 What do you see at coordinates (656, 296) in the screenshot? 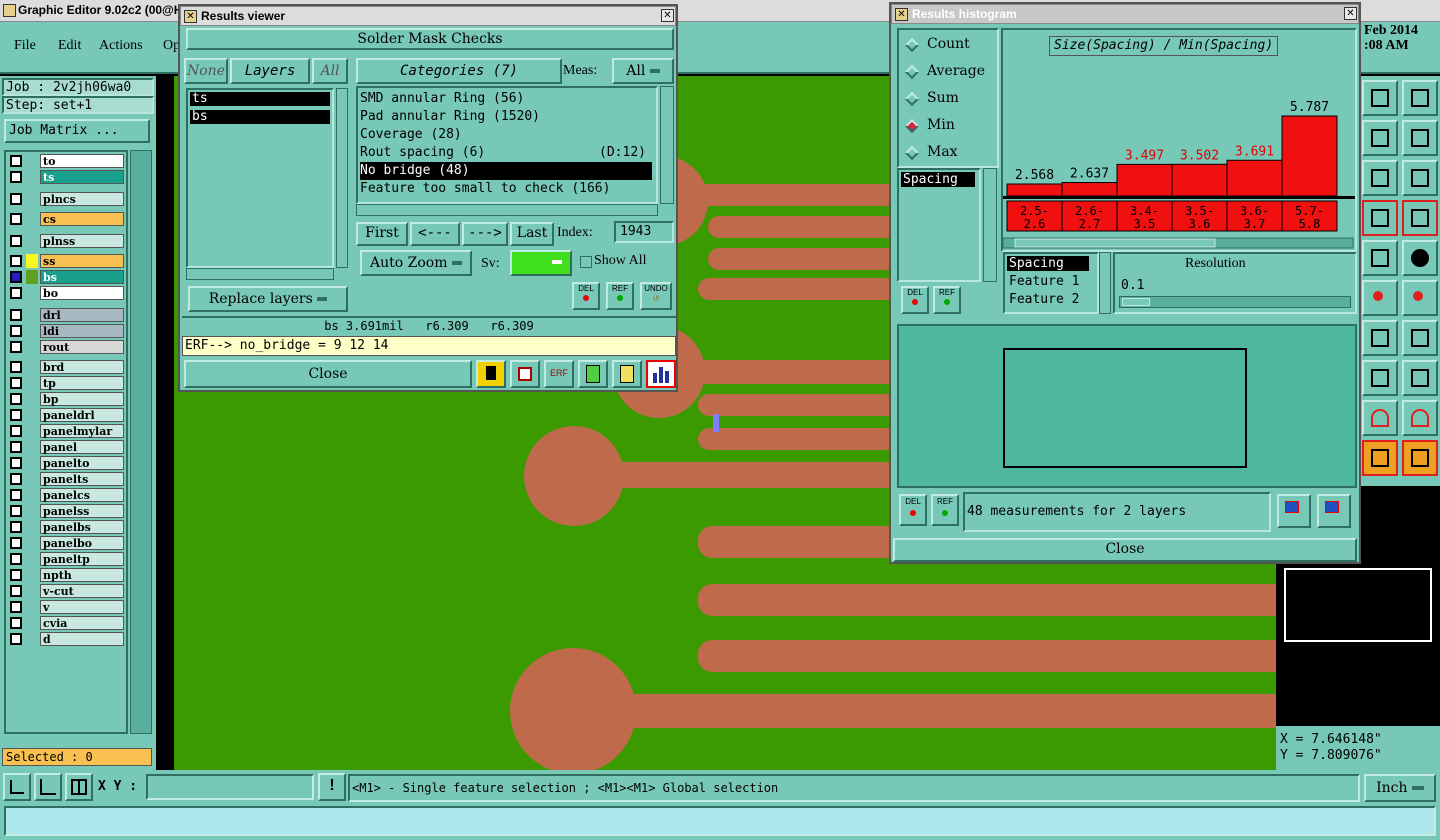
I see `undo-button: UNDO ↺` at bounding box center [656, 296].